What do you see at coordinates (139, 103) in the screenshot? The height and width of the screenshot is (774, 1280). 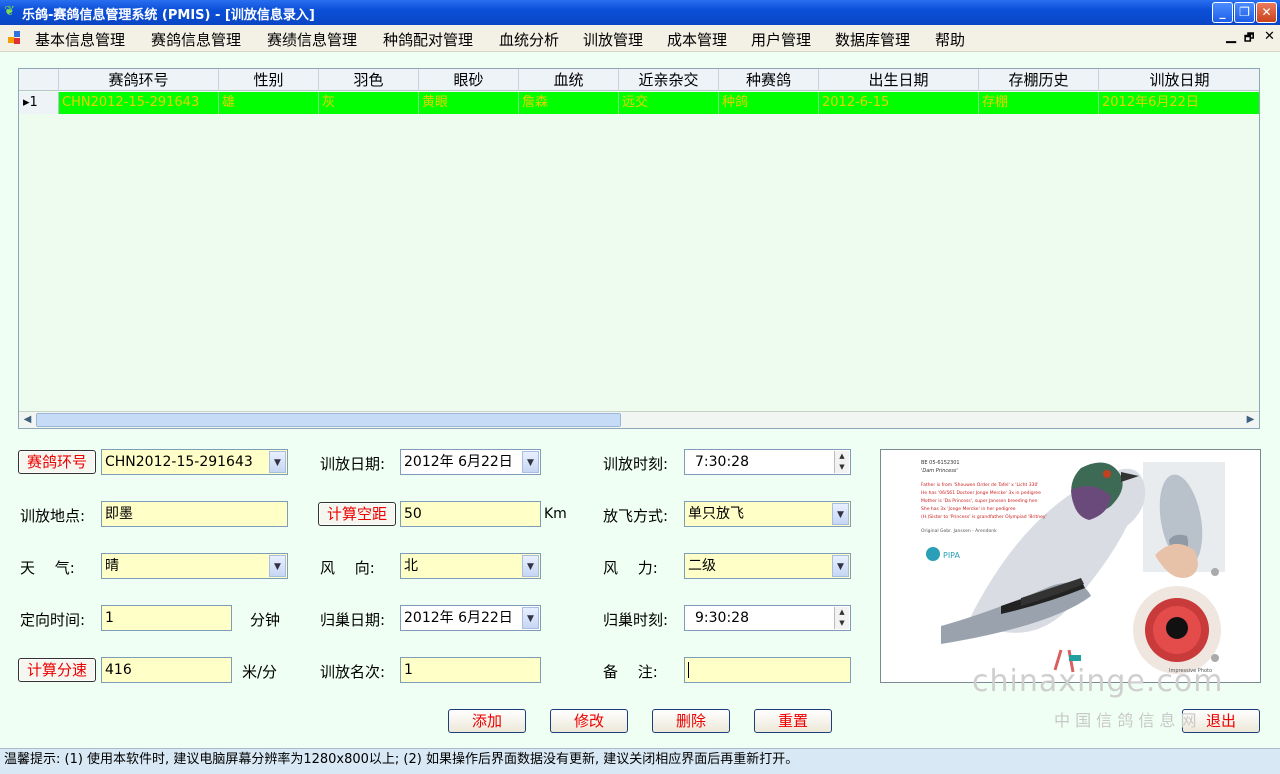 I see `cell-ring-number: CHN2012-15-291643` at bounding box center [139, 103].